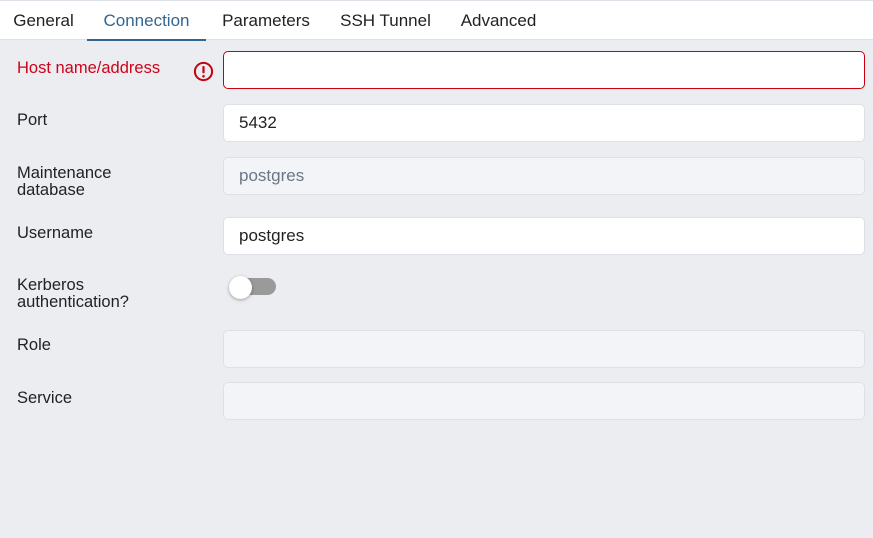 Image resolution: width=873 pixels, height=538 pixels. I want to click on maintenance-db-label: Maintenance database, so click(64, 182).